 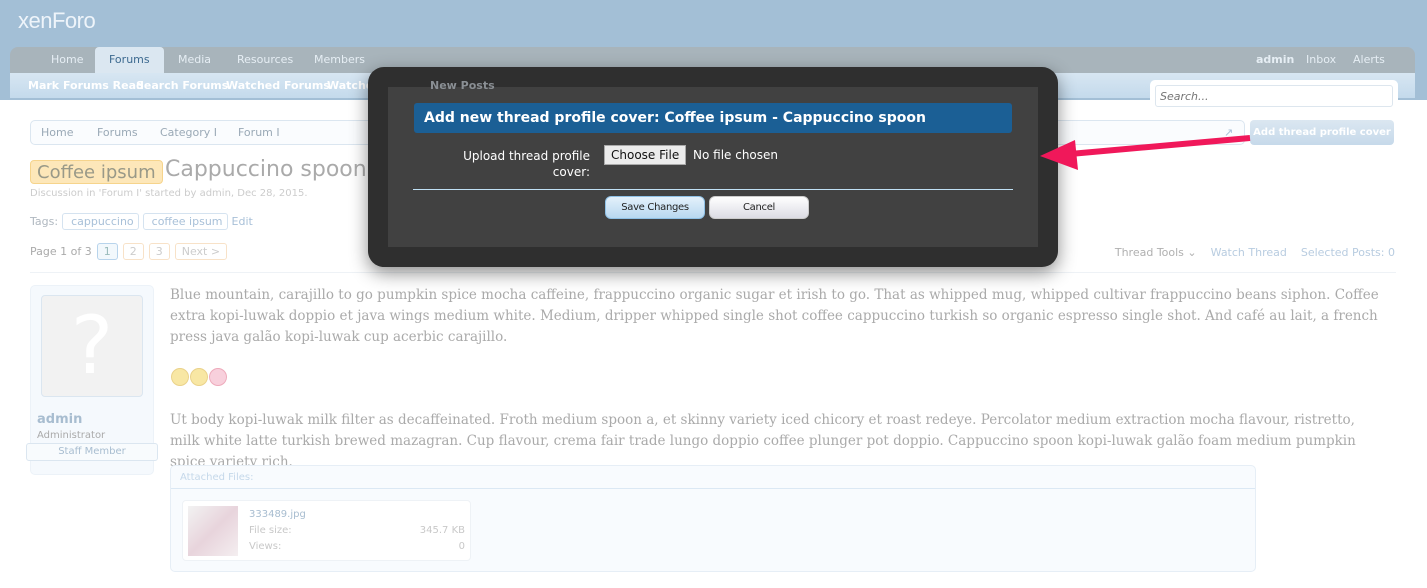 I want to click on choose-file-button: Choose File, so click(x=645, y=155).